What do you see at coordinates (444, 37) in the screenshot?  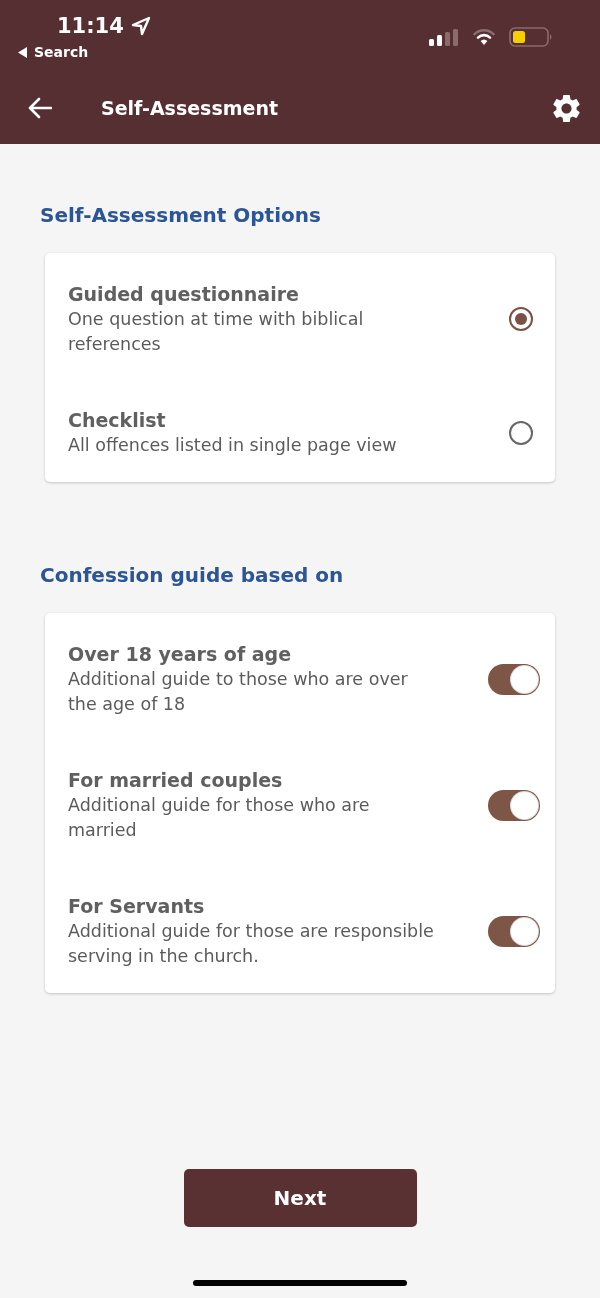 I see `signal-icon` at bounding box center [444, 37].